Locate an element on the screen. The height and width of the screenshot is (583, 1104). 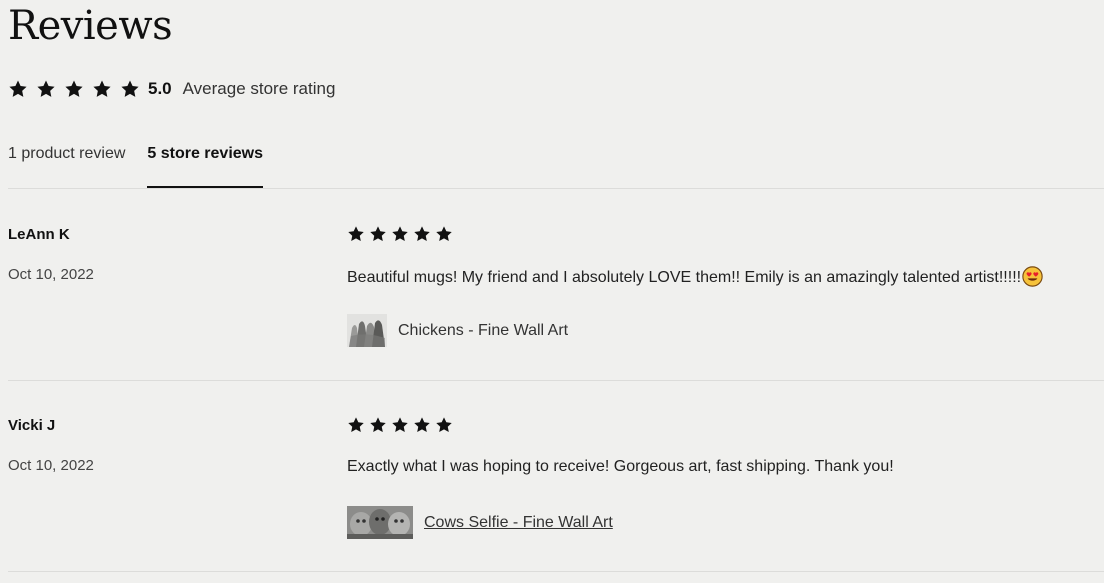
product-link: Cows Selfie - Fine Wall Art is located at coordinates (518, 523).